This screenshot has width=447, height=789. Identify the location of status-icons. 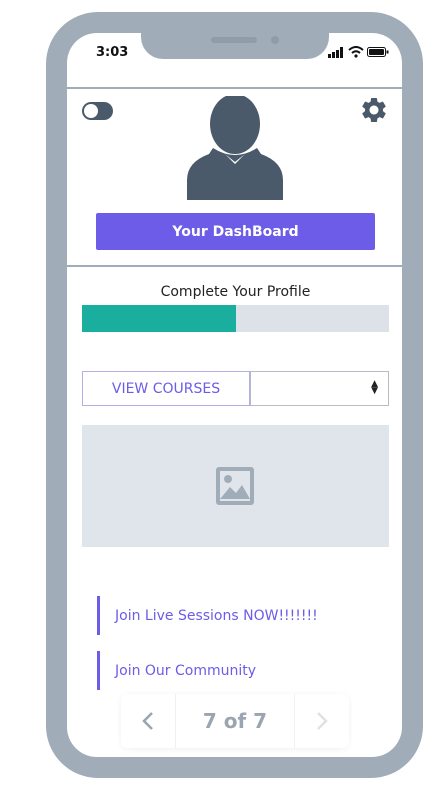
(359, 53).